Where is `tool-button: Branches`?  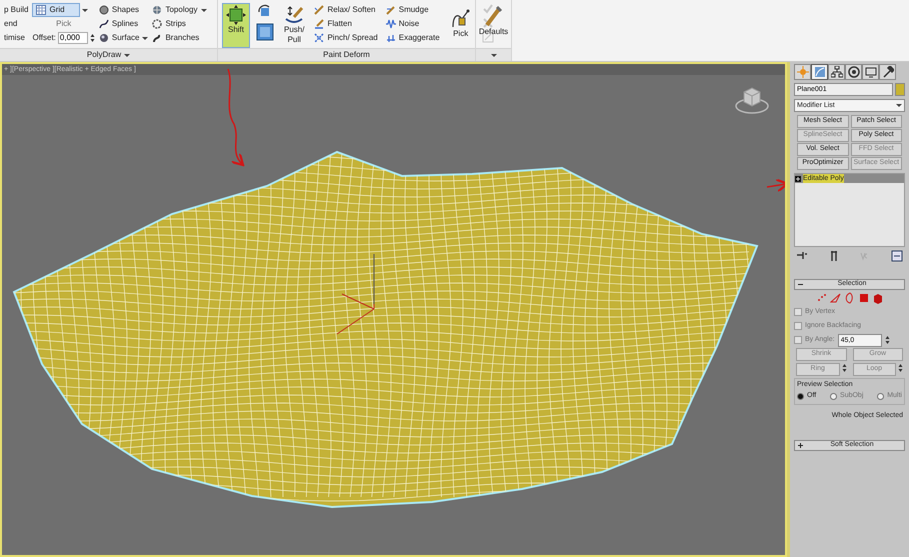 tool-button: Branches is located at coordinates (179, 38).